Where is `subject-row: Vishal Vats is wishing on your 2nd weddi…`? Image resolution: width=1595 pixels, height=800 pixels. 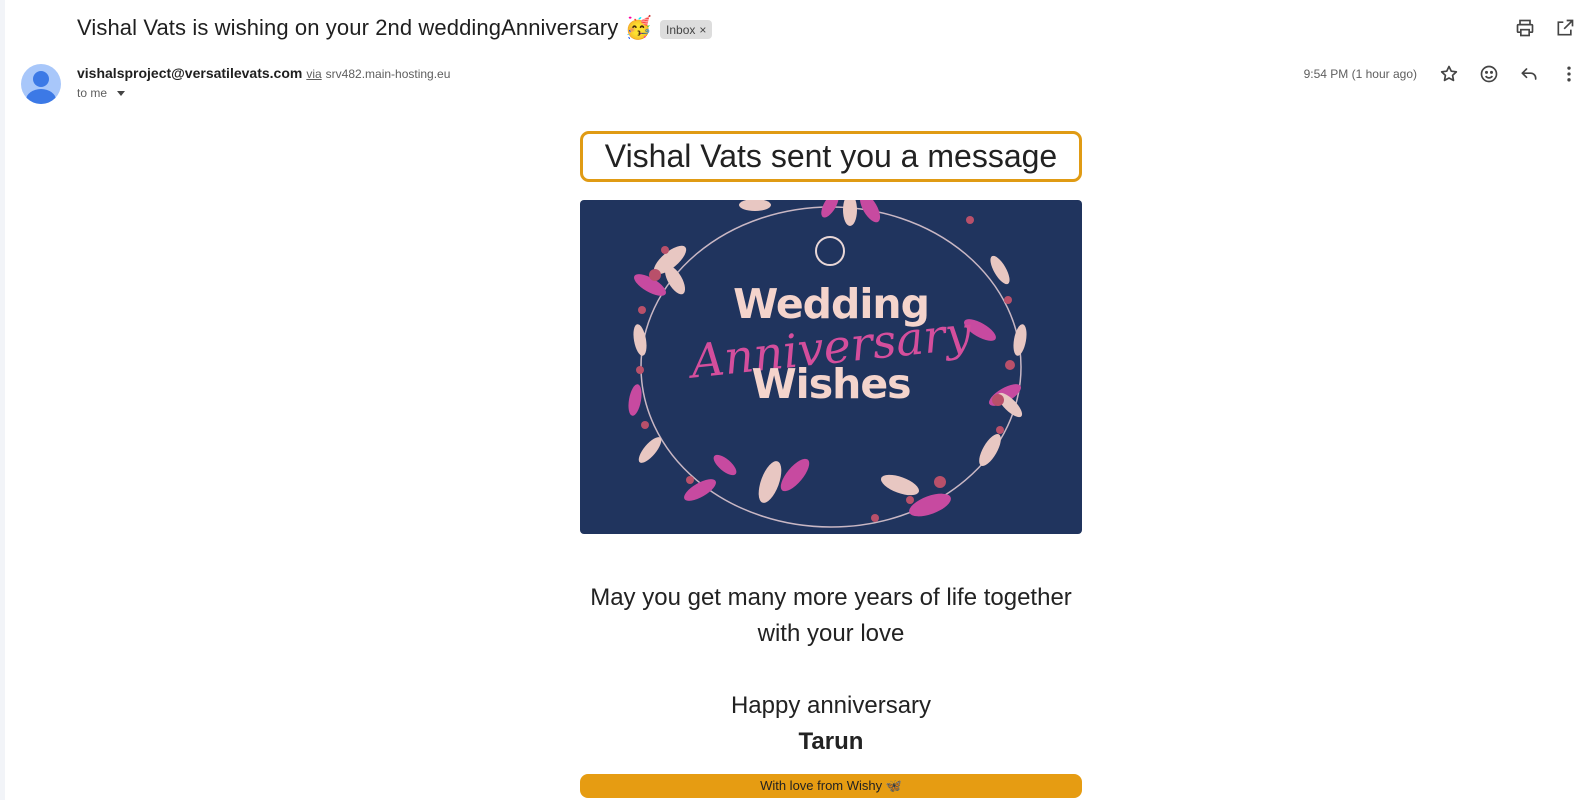
subject-row: Vishal Vats is wishing on your 2nd weddi… is located at coordinates (395, 28).